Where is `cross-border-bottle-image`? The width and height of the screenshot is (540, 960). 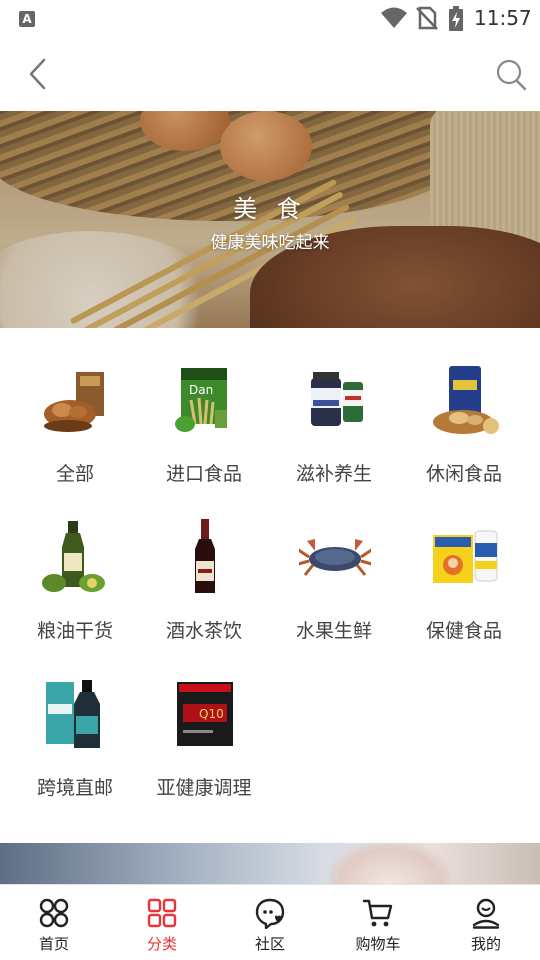 cross-border-bottle-image is located at coordinates (73, 714).